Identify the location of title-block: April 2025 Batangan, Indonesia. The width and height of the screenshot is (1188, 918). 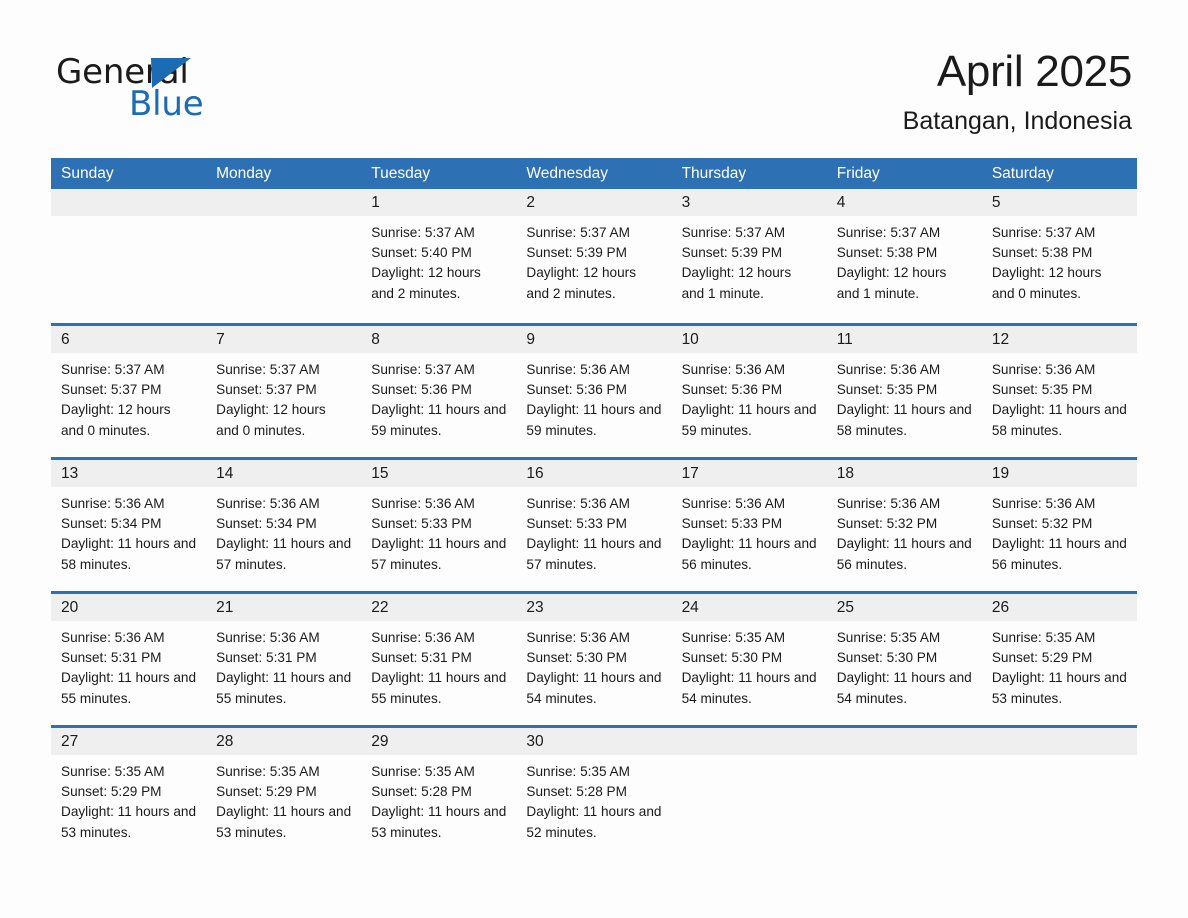
(1017, 90).